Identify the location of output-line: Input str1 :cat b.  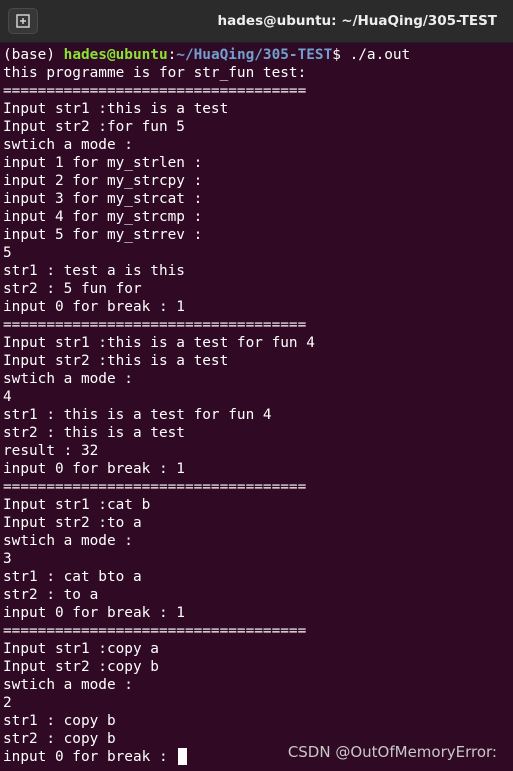
(77, 505).